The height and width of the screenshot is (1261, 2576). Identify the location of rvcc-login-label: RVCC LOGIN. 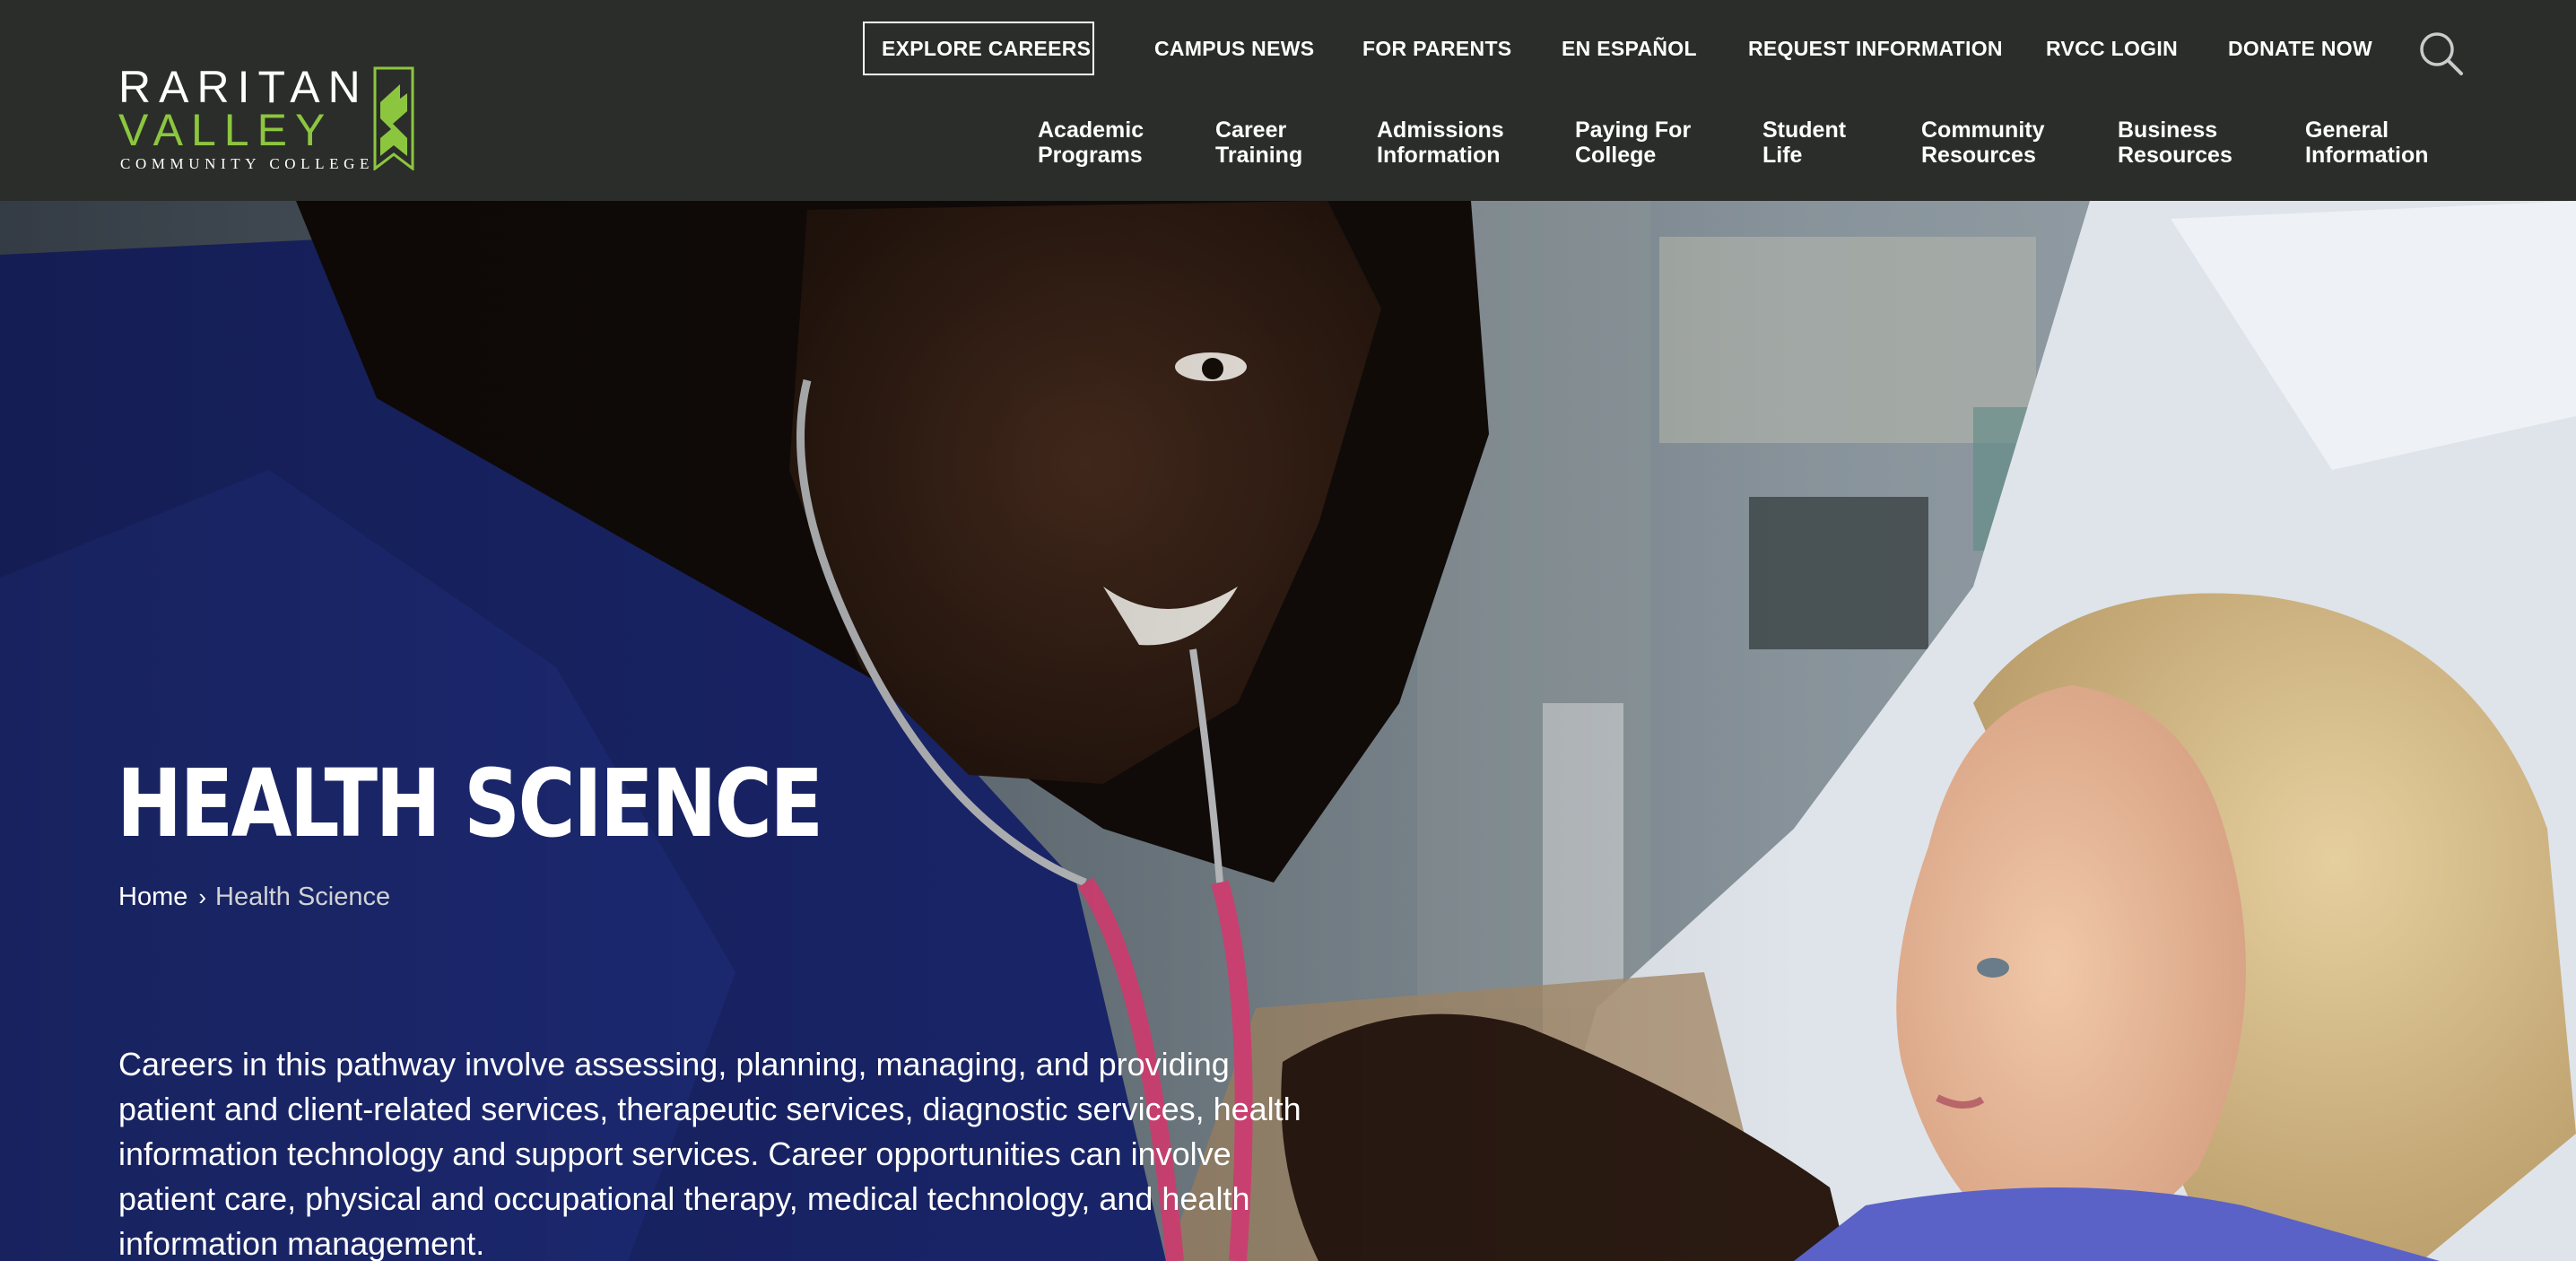
(2112, 48).